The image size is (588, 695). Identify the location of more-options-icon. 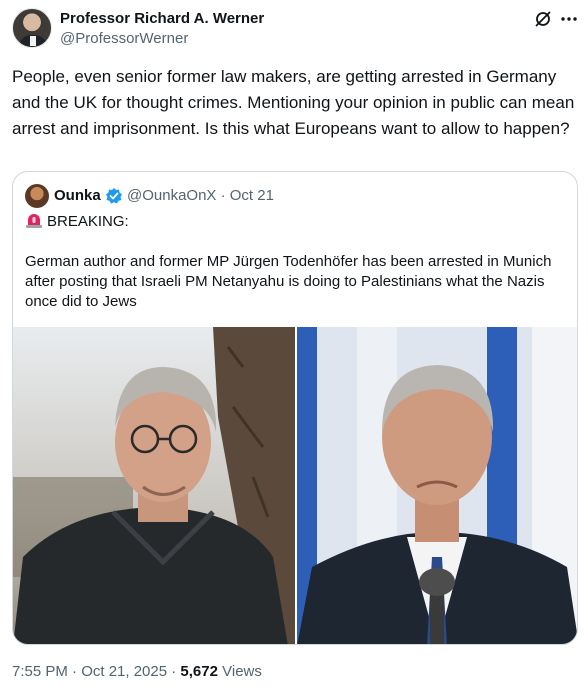
(569, 19).